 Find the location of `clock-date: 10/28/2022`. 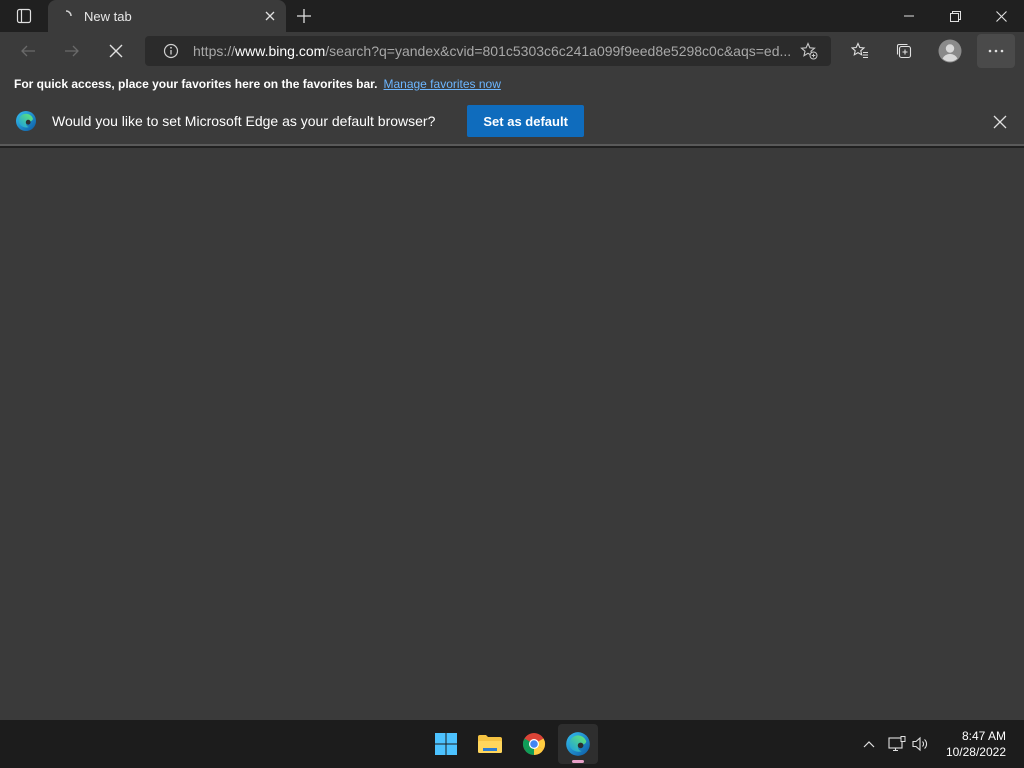

clock-date: 10/28/2022 is located at coordinates (975, 752).